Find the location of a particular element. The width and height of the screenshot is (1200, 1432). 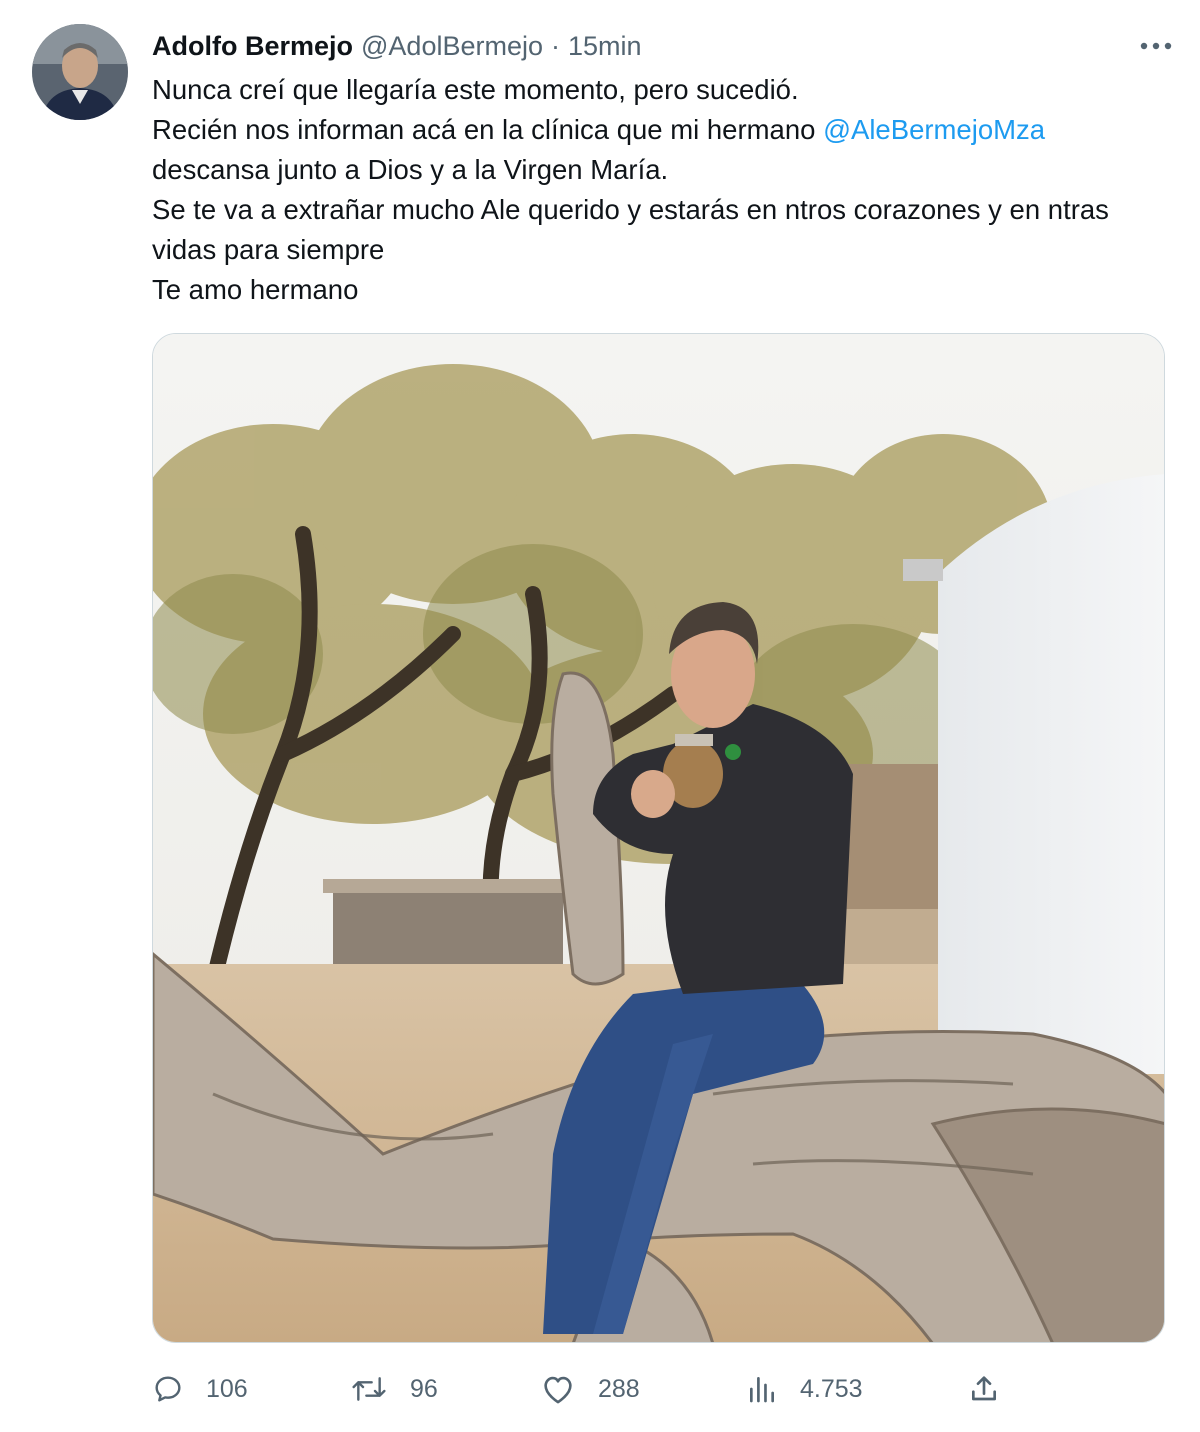

retweet-button: 96 is located at coordinates (394, 1389).